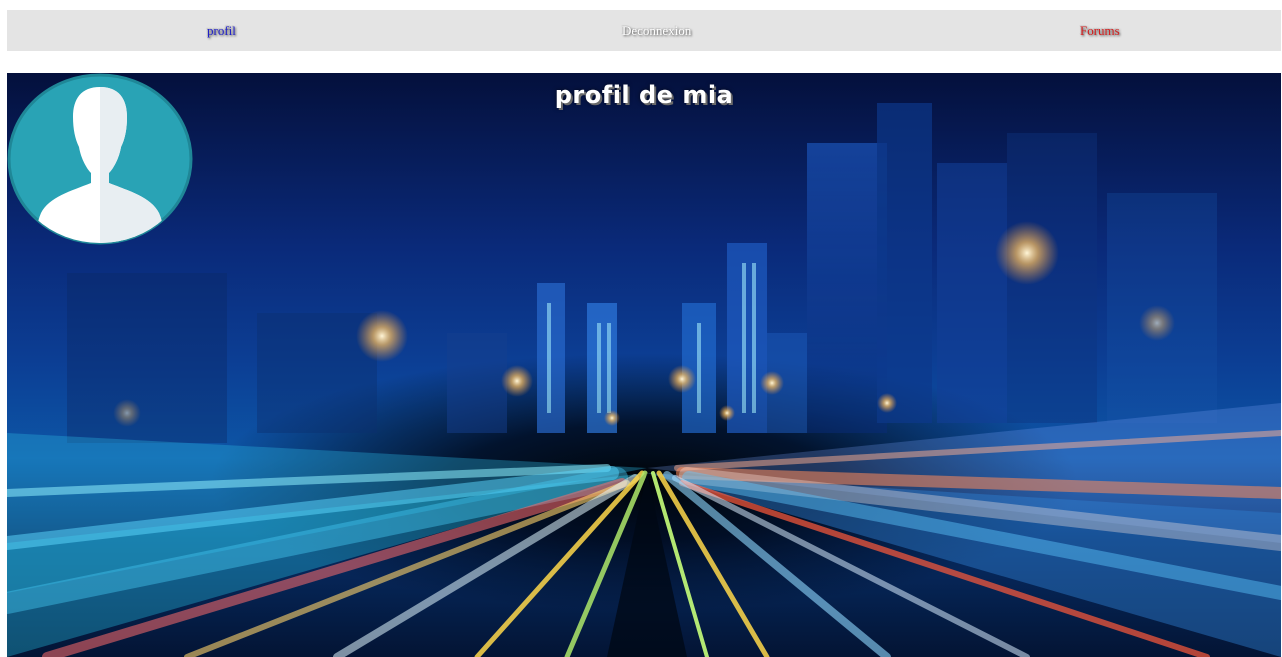 This screenshot has width=1282, height=657. What do you see at coordinates (656, 30) in the screenshot?
I see `nav-link-deconnexion: Deconnexion` at bounding box center [656, 30].